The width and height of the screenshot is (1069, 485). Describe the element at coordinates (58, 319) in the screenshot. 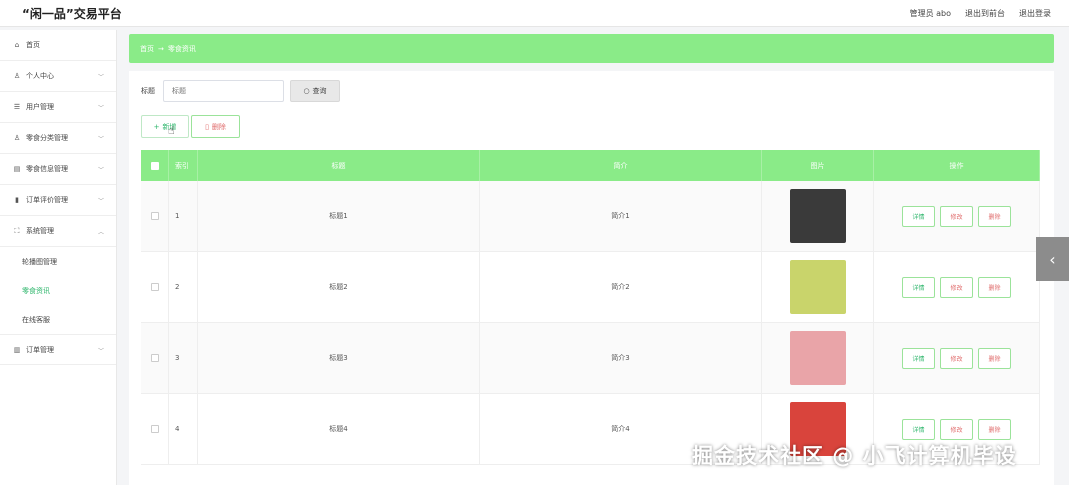

I see `sidebar-subitem-service: 在线客服` at that location.